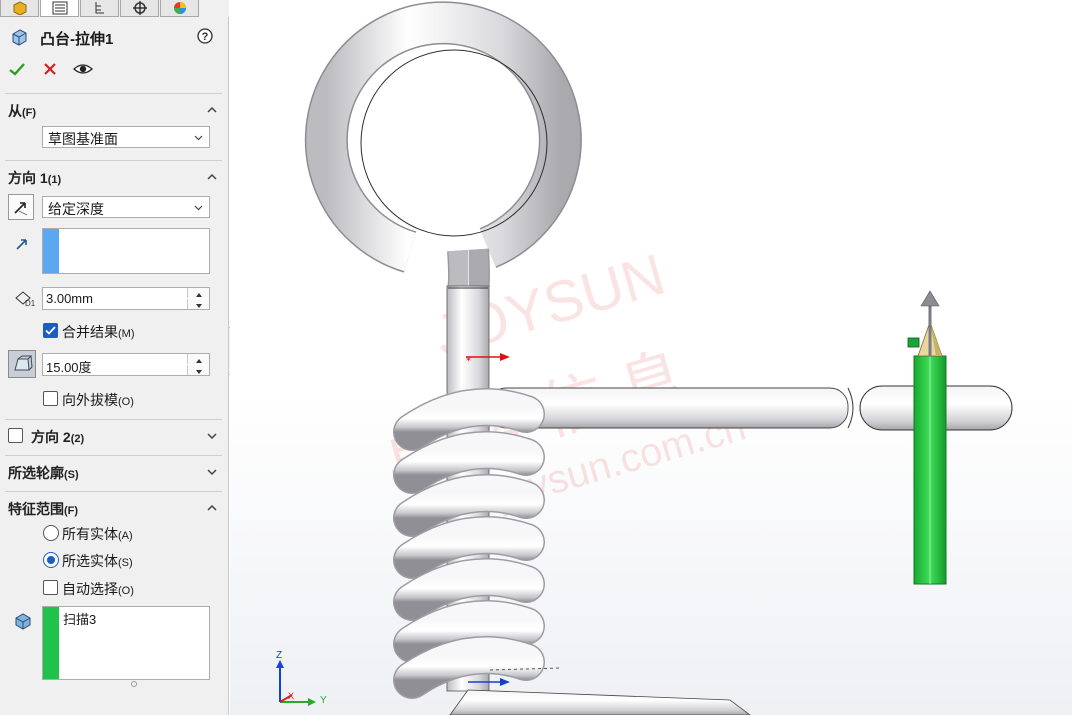  What do you see at coordinates (98, 332) in the screenshot?
I see `merge-result-label: 合并结果(M)` at bounding box center [98, 332].